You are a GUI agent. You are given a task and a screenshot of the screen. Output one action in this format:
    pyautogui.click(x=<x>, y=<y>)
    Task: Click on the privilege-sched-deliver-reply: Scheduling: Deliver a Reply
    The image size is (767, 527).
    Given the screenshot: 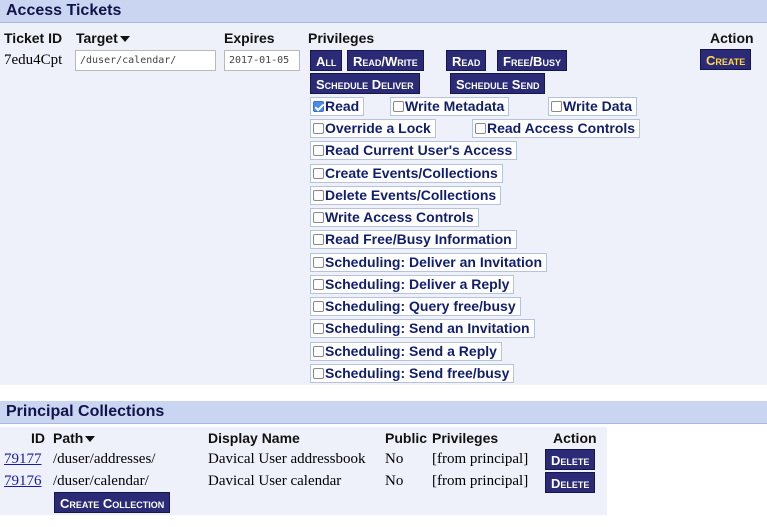 What is the action you would take?
    pyautogui.click(x=412, y=284)
    